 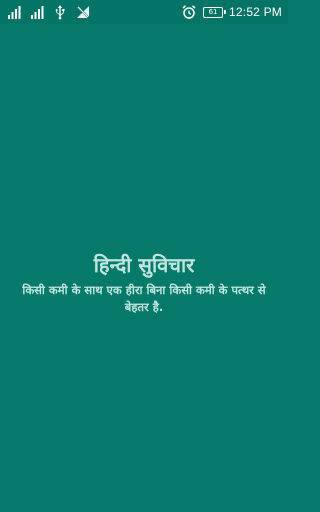 I want to click on status-bar: 61 12:52 PM, so click(x=144, y=12).